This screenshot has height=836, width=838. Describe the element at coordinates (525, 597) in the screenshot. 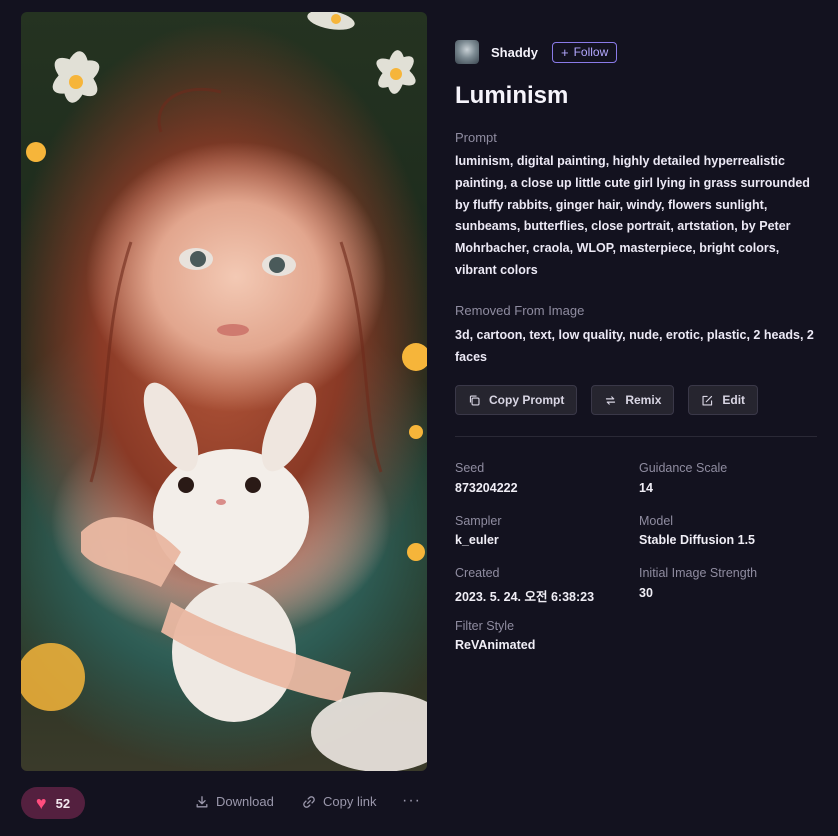

I see `created-value: 2023. 5. 24. 오전 6:38:23` at that location.